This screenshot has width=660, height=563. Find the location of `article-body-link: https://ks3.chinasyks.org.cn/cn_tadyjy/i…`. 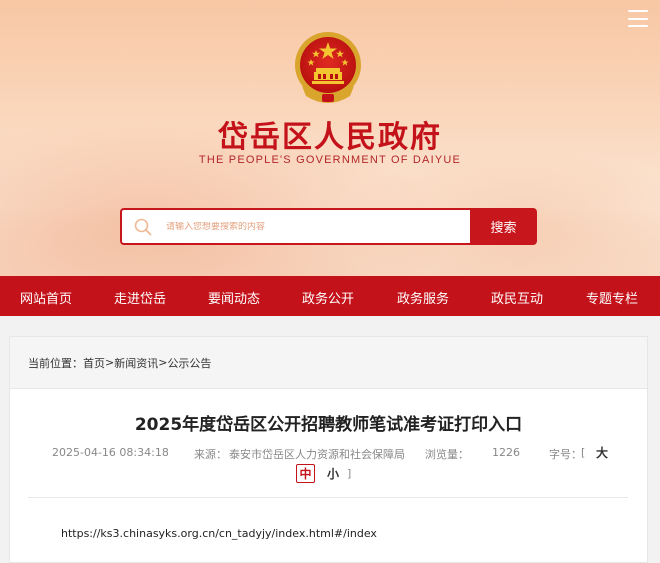

article-body-link: https://ks3.chinasyks.org.cn/cn_tadyjy/i… is located at coordinates (219, 533).